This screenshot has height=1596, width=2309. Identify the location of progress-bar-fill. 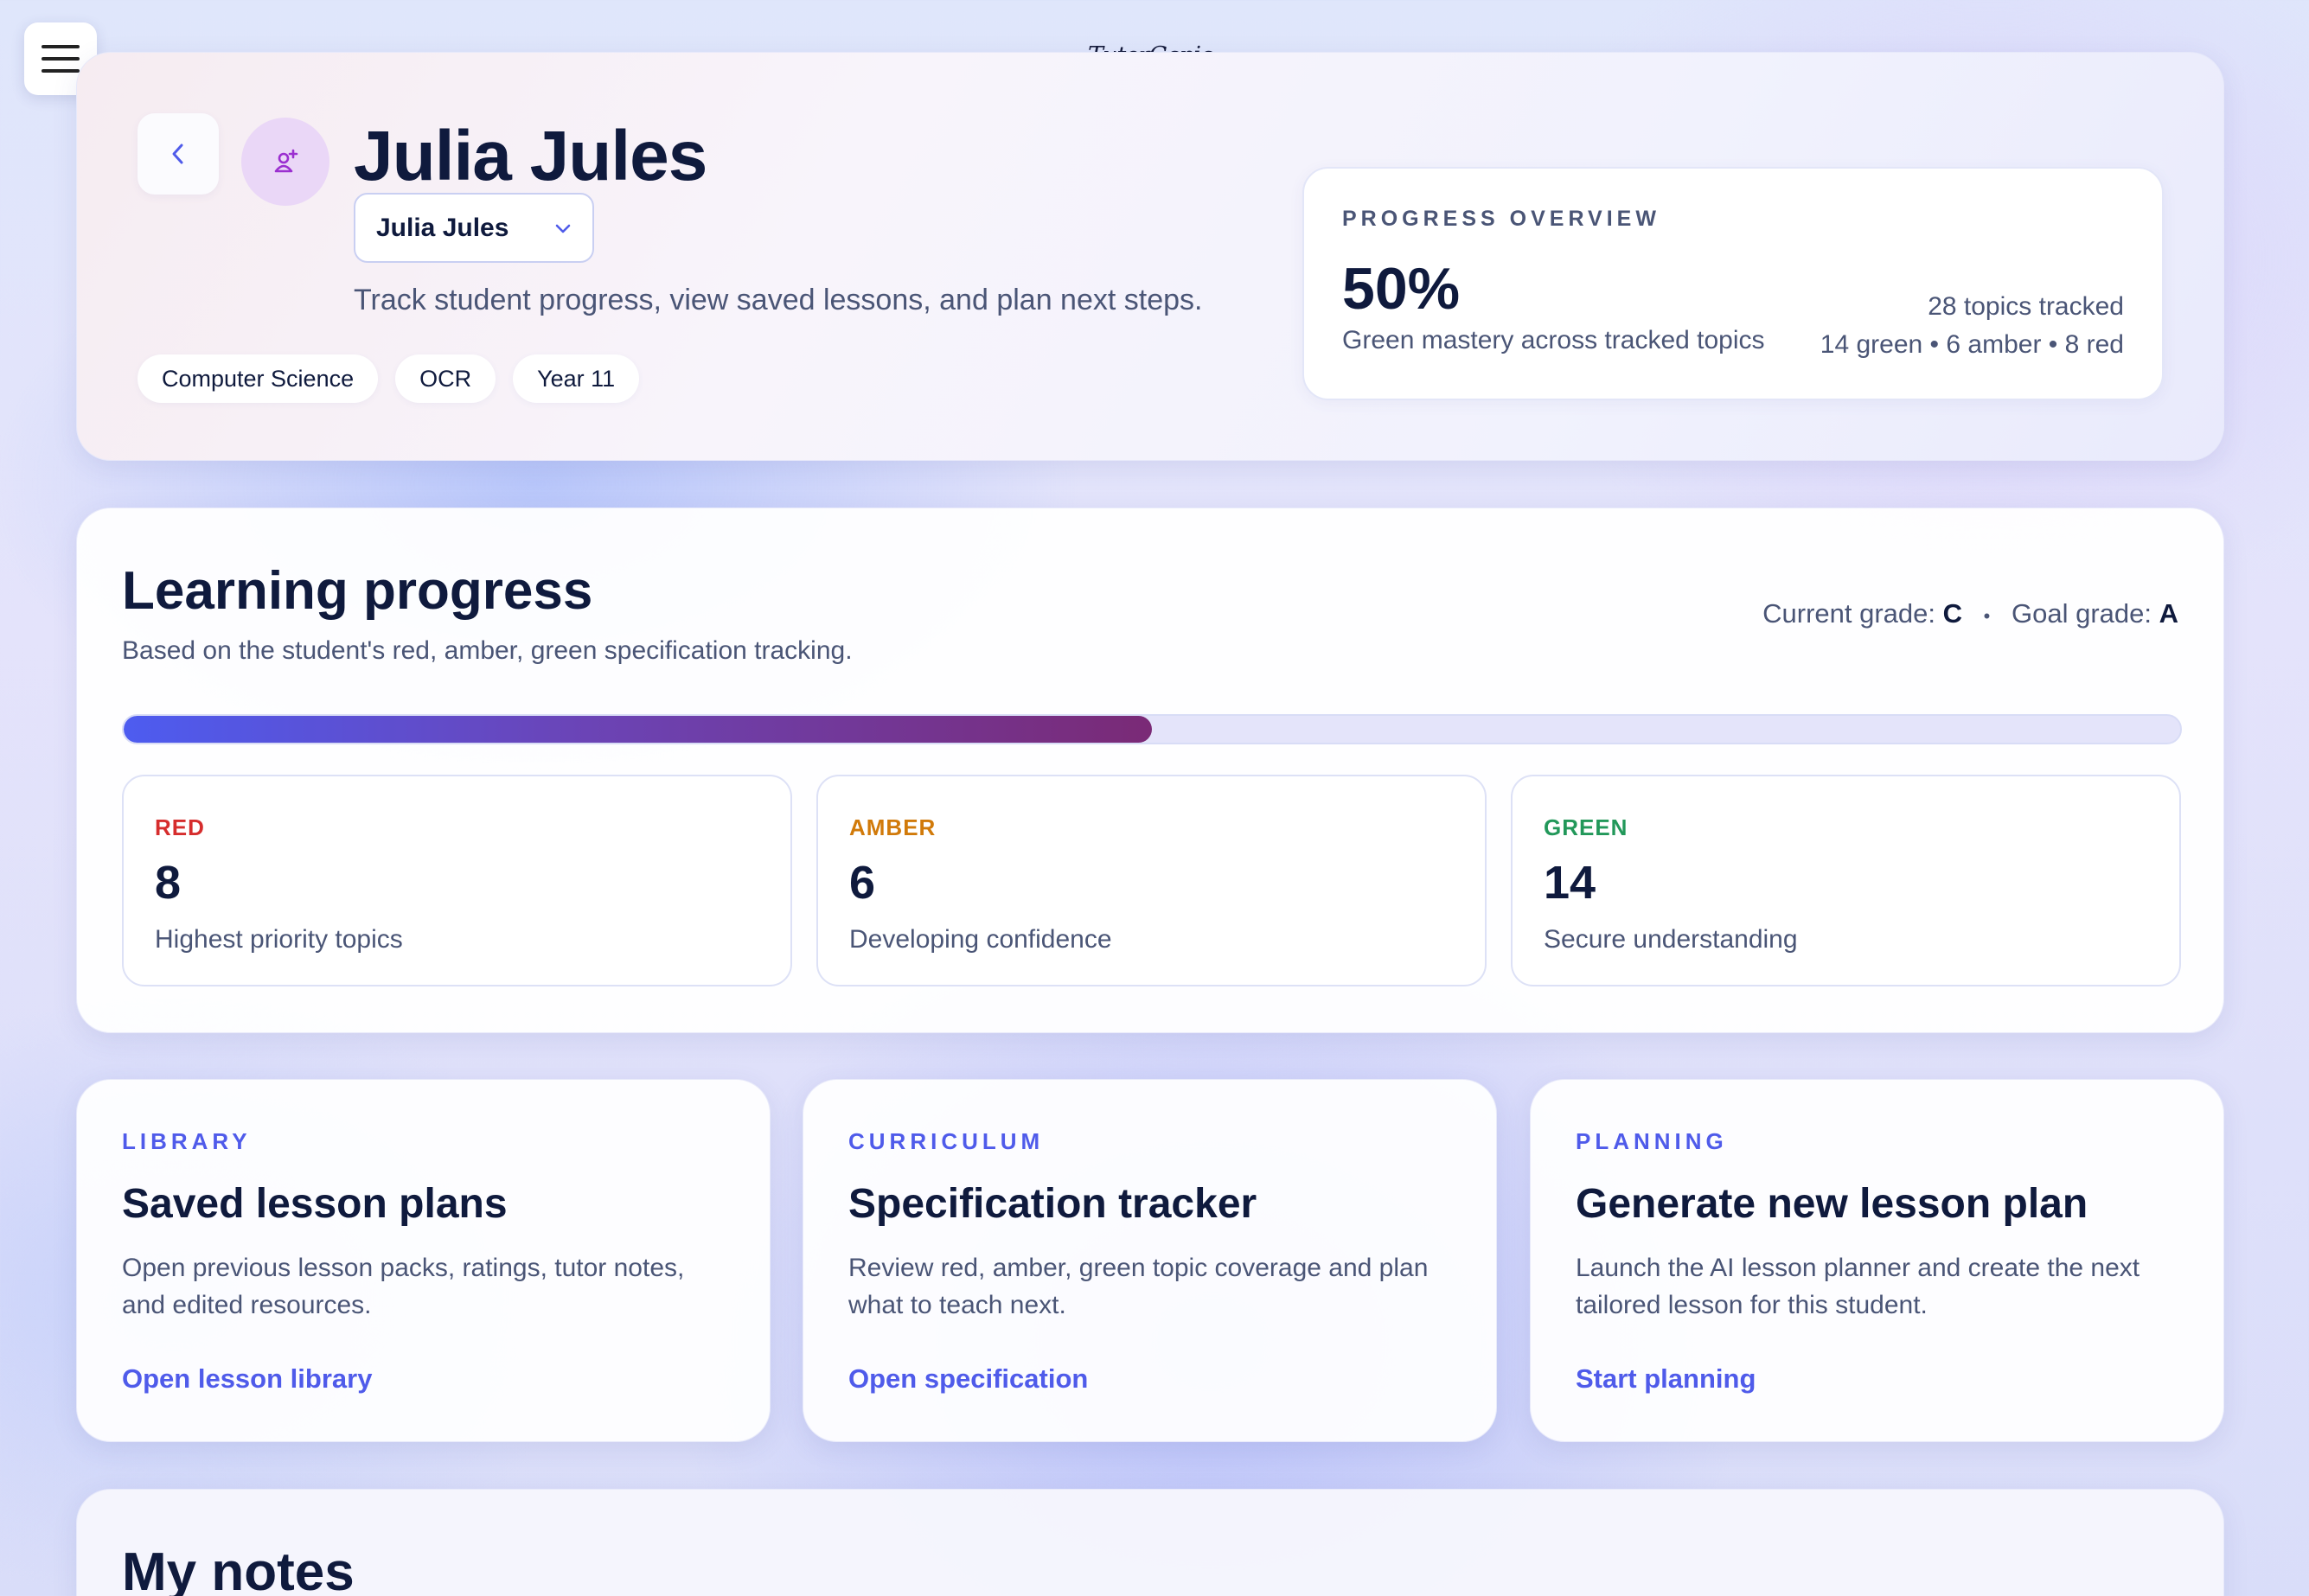
(638, 729).